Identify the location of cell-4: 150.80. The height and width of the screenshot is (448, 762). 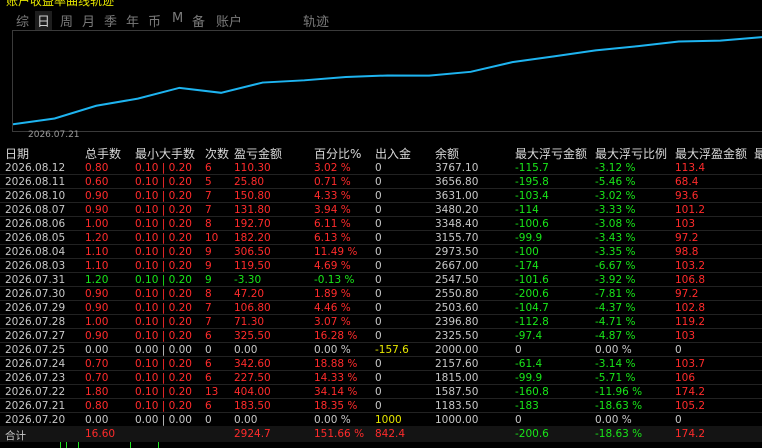
(252, 196).